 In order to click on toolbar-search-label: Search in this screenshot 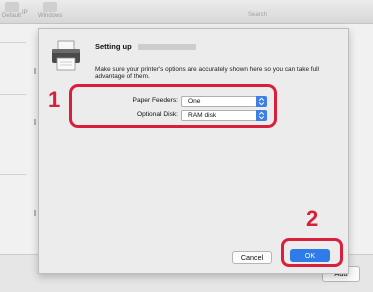, I will do `click(258, 15)`.